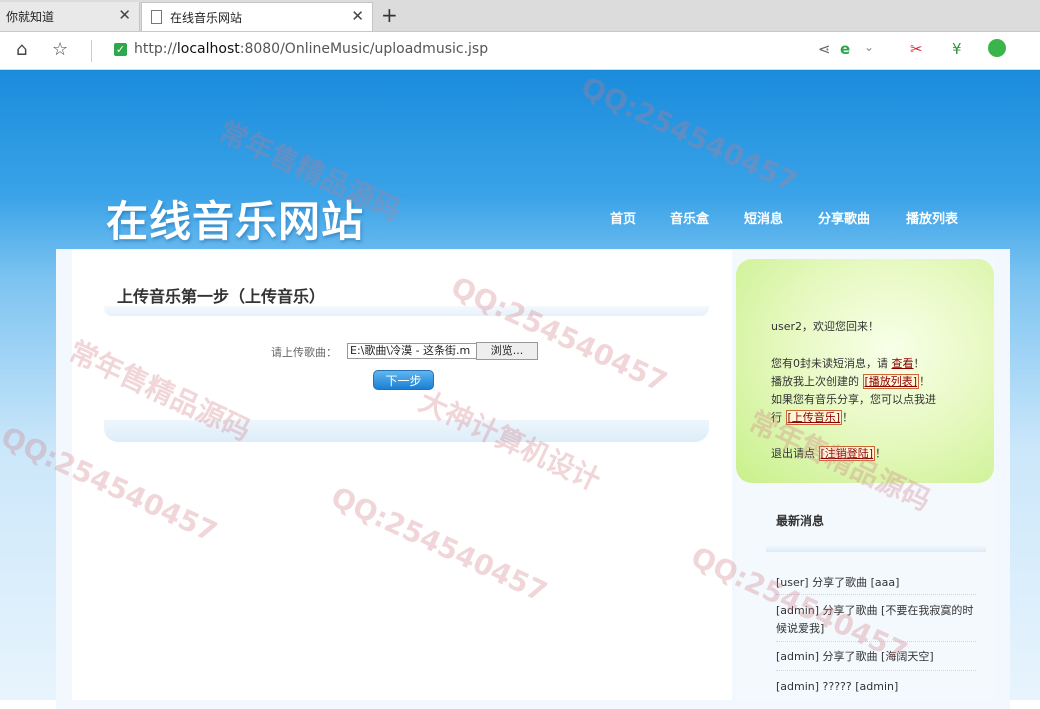 Image resolution: width=1040 pixels, height=709 pixels. What do you see at coordinates (304, 352) in the screenshot?
I see `upload-label: 请上传歌曲：` at bounding box center [304, 352].